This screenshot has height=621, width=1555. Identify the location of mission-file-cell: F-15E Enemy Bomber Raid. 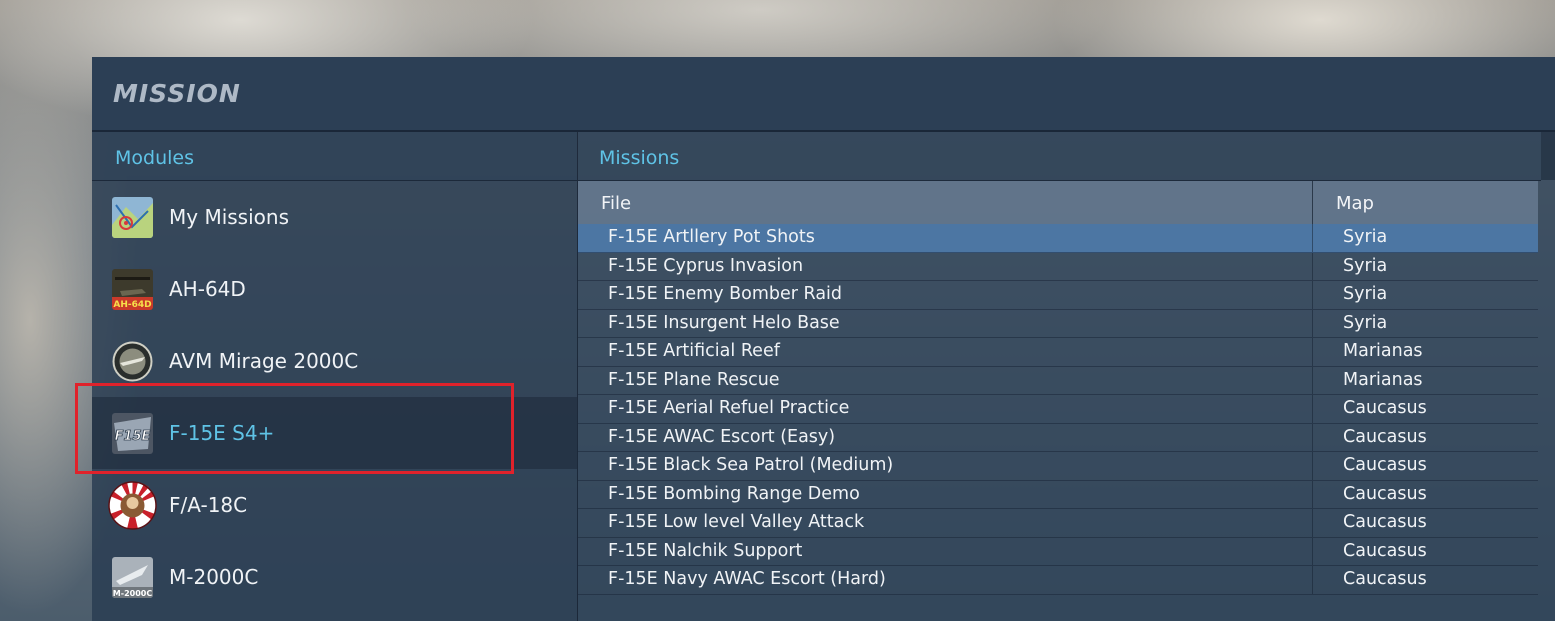
(725, 294).